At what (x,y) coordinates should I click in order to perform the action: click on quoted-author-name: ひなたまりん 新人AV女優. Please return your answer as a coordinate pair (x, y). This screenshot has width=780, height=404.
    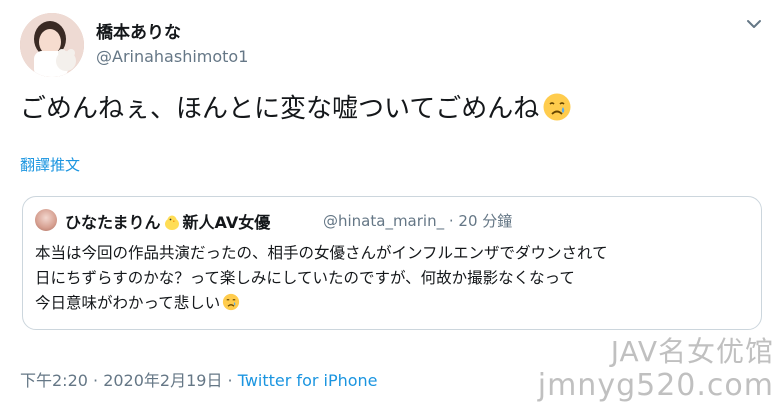
    Looking at the image, I should click on (167, 221).